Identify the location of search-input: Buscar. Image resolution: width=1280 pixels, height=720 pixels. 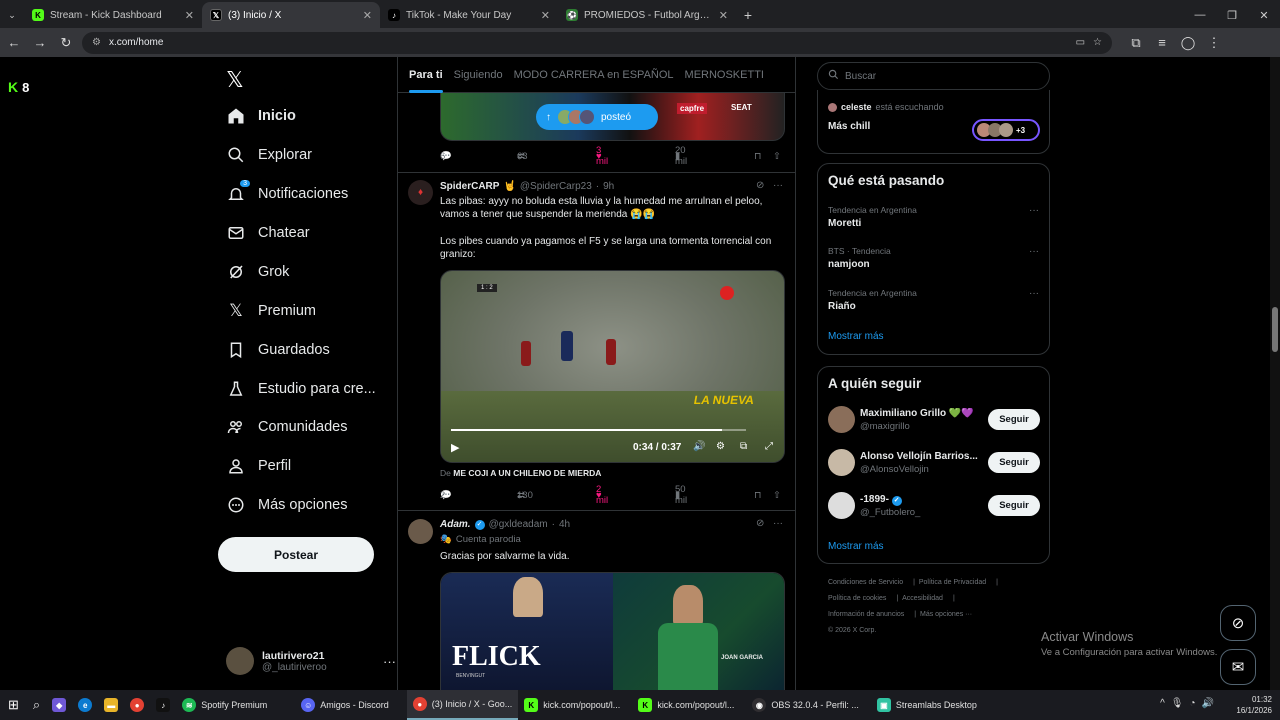
(933, 76).